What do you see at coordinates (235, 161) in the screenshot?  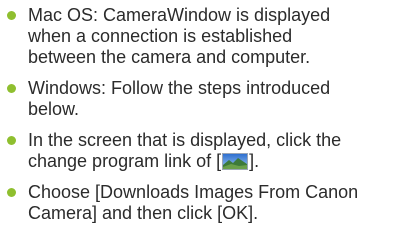 I see `change-program-icon` at bounding box center [235, 161].